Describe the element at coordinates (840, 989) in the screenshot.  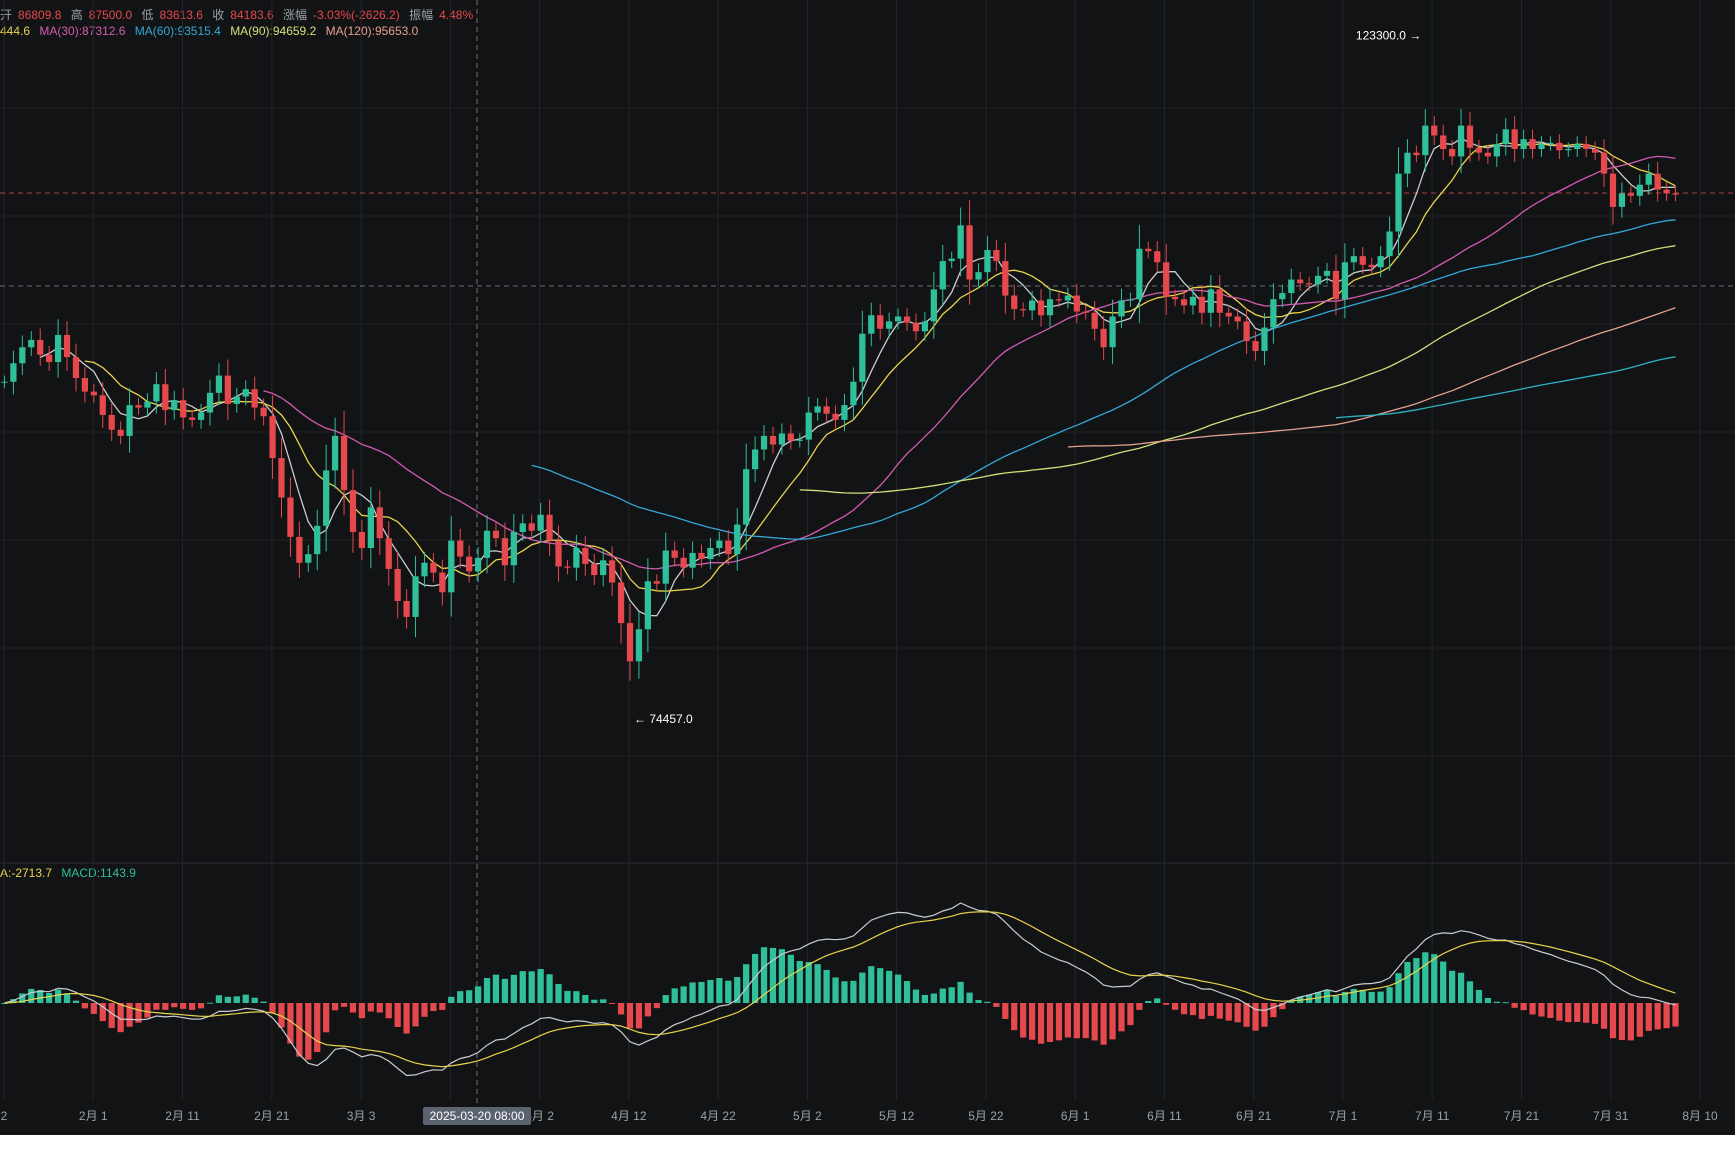
I see `macd-pane` at that location.